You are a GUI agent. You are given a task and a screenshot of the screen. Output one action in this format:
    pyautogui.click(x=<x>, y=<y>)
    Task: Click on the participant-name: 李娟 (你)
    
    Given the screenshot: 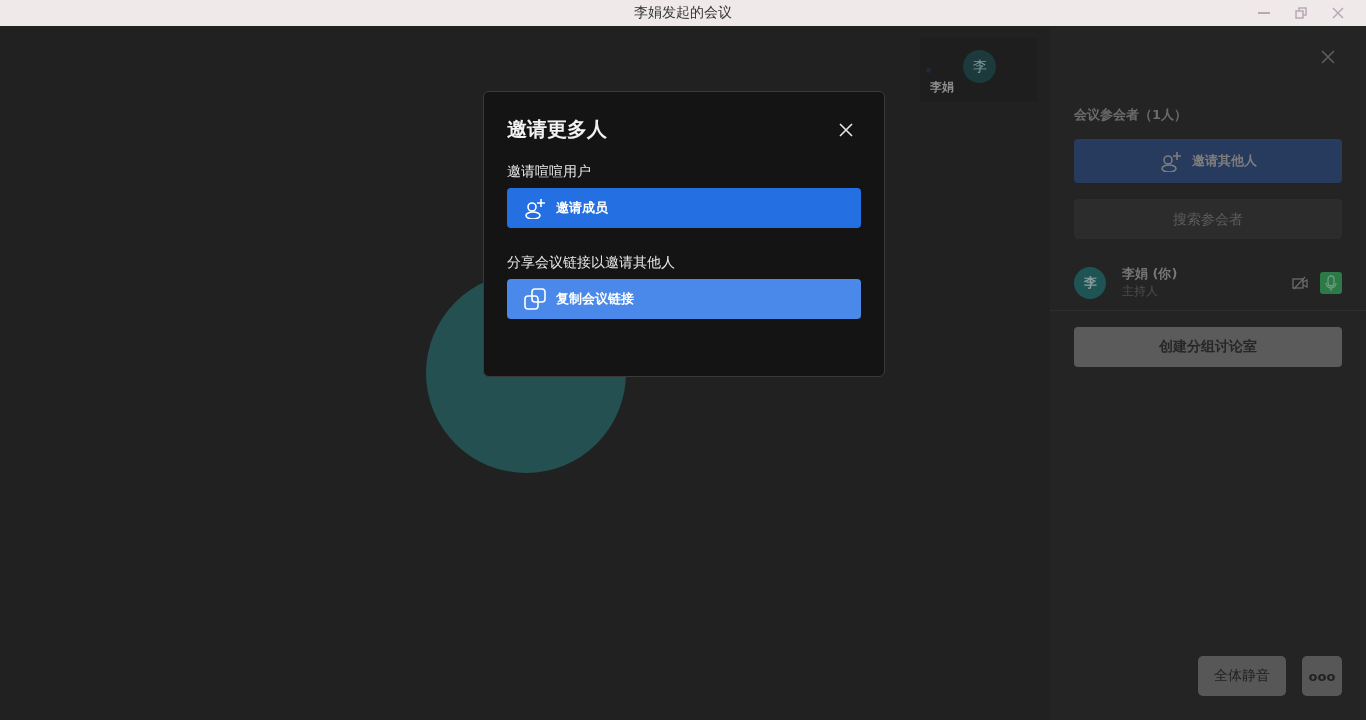 What is the action you would take?
    pyautogui.click(x=1150, y=274)
    